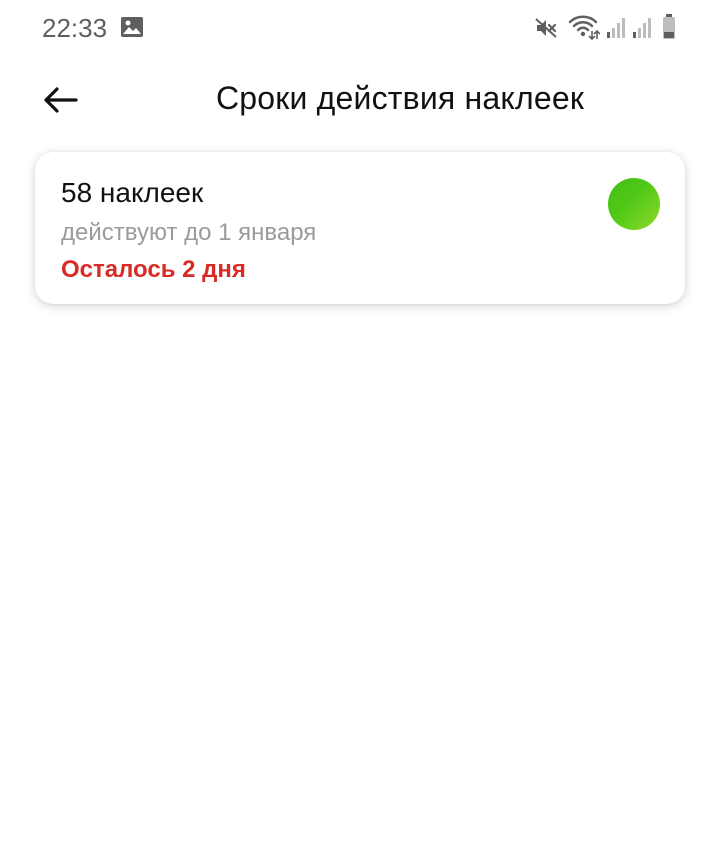 The height and width of the screenshot is (860, 720). I want to click on wifi-icon, so click(584, 29).